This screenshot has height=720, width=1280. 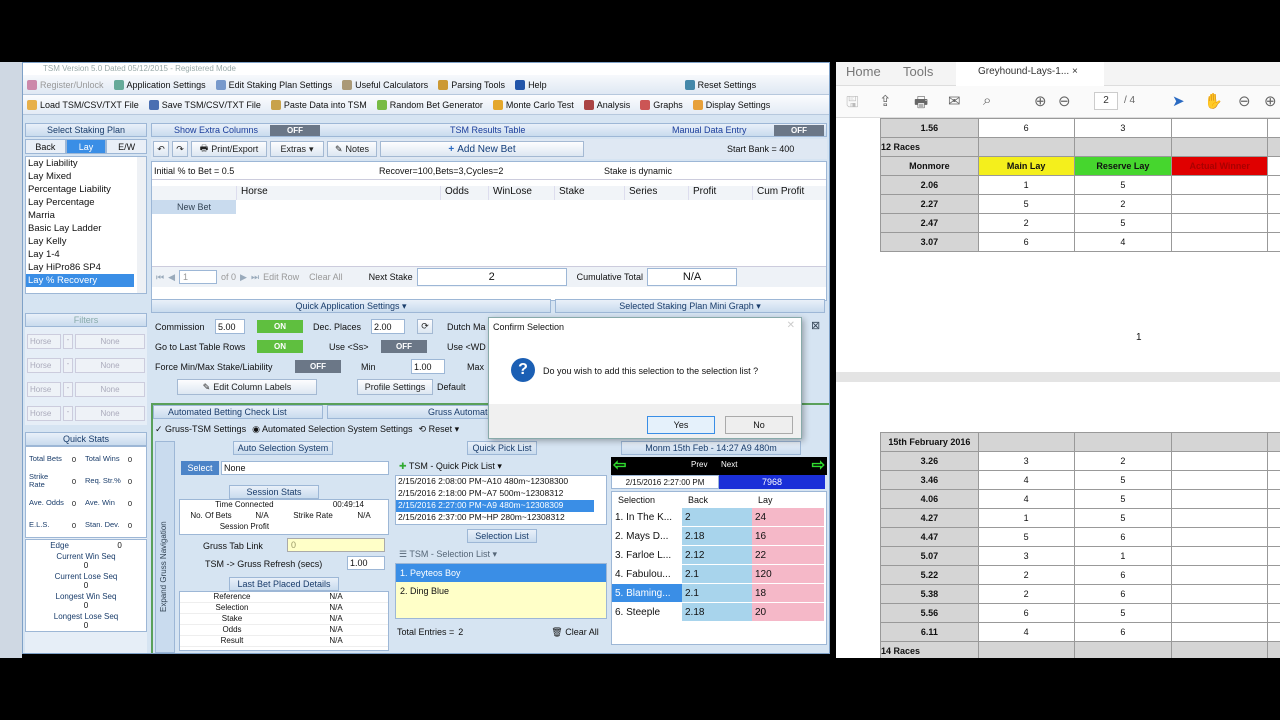 What do you see at coordinates (281, 277) in the screenshot?
I see `edit-row-button: Edit Row` at bounding box center [281, 277].